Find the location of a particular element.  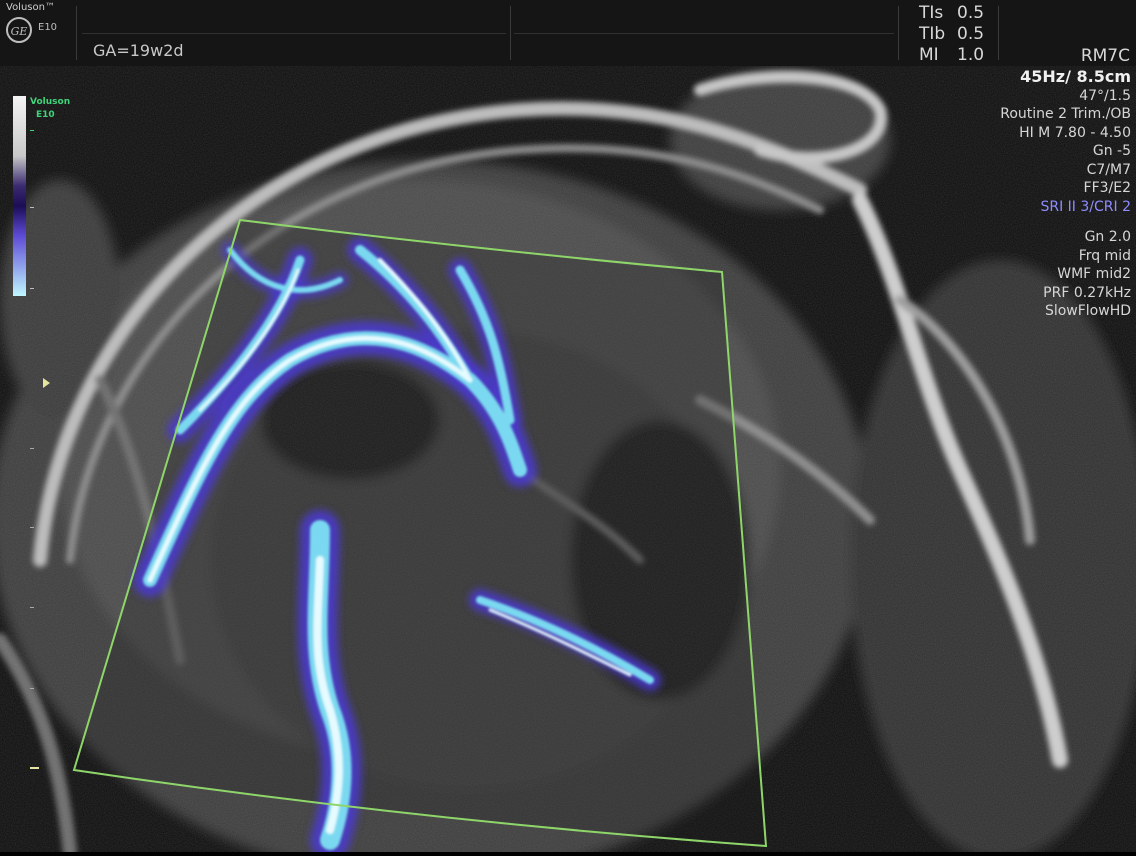

sri-cri-setting: SRI II 3/CRI 2 is located at coordinates (1085, 206).